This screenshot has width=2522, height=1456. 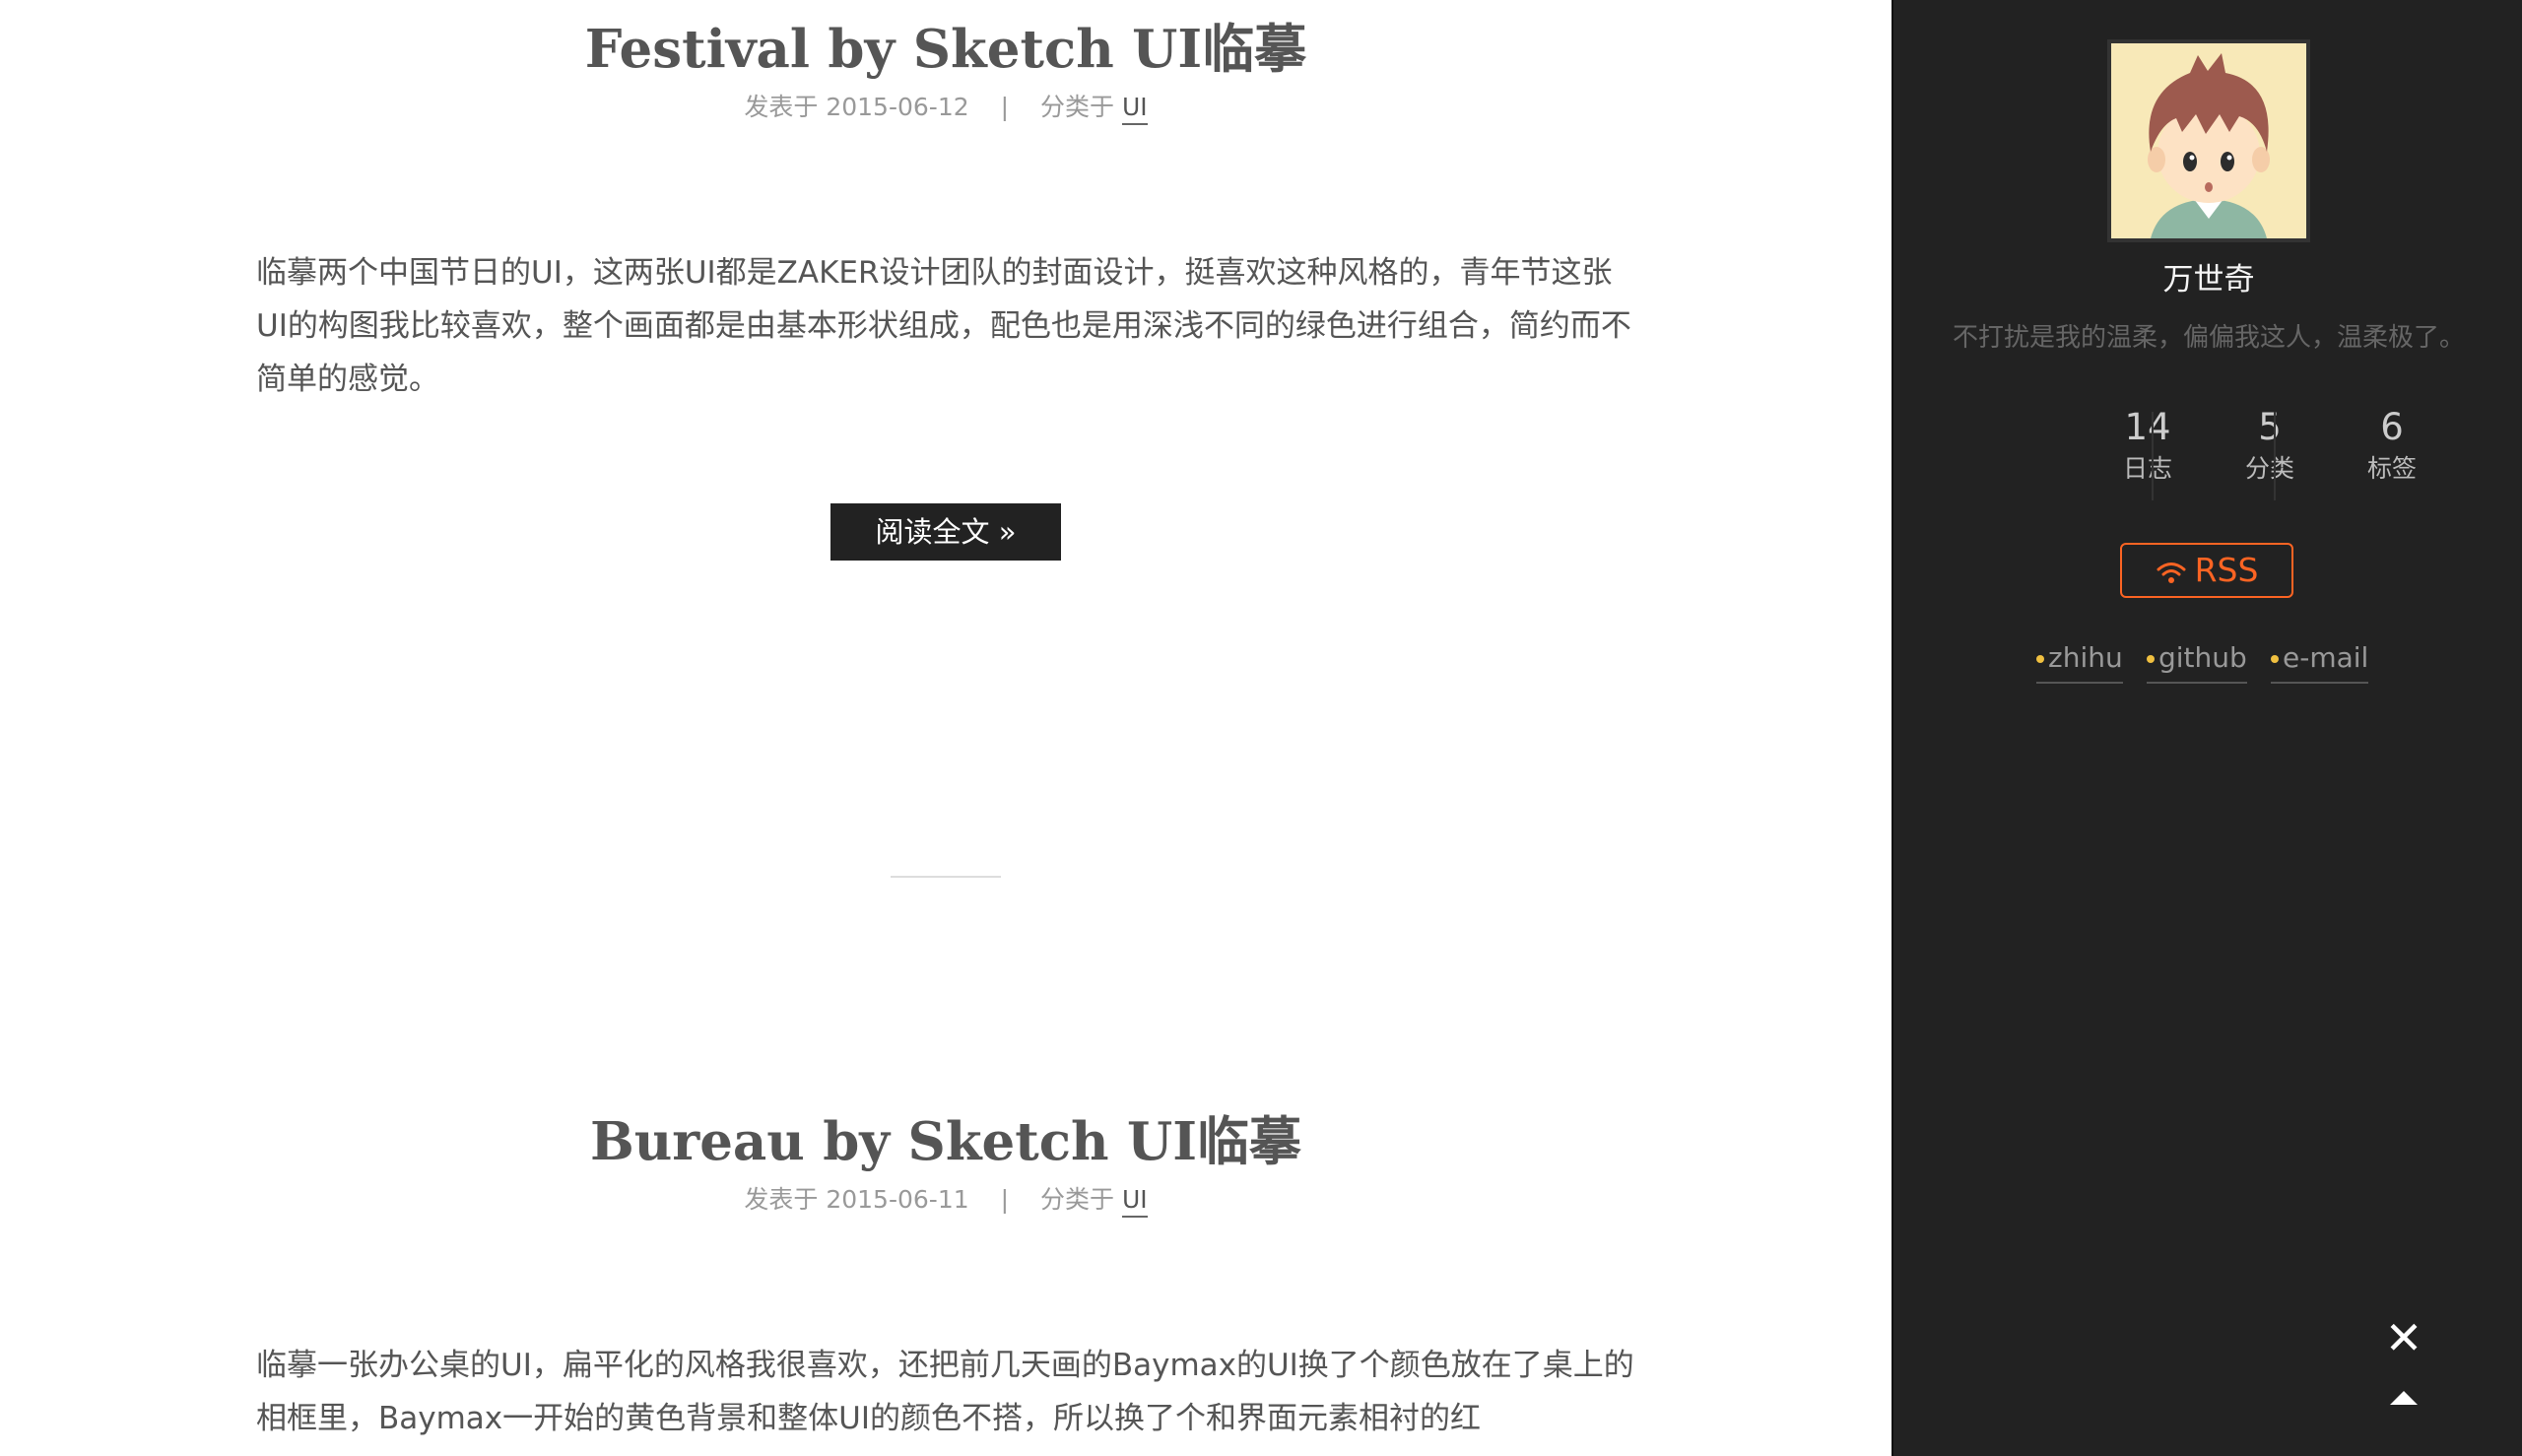 I want to click on post-title: Bureau by Sketch UI临摹, so click(x=945, y=1142).